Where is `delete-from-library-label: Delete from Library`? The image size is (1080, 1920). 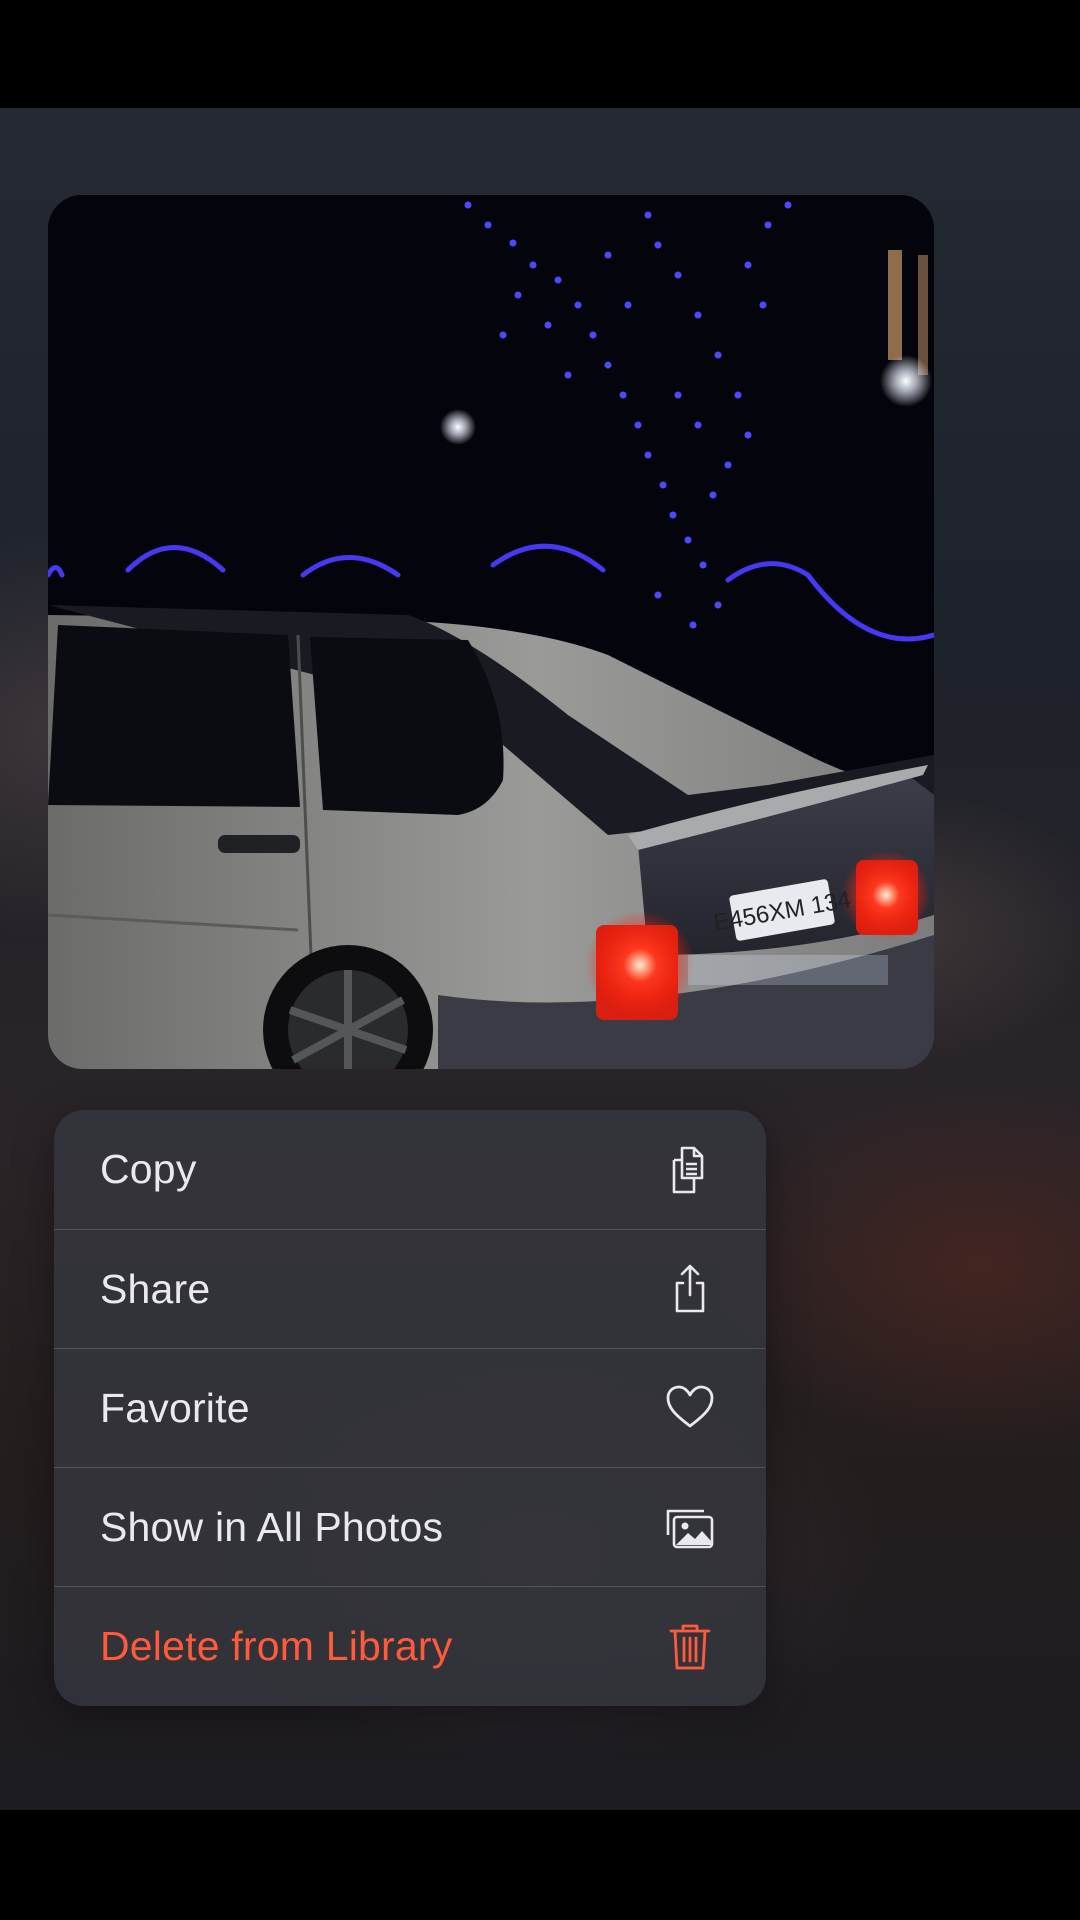 delete-from-library-label: Delete from Library is located at coordinates (276, 1645).